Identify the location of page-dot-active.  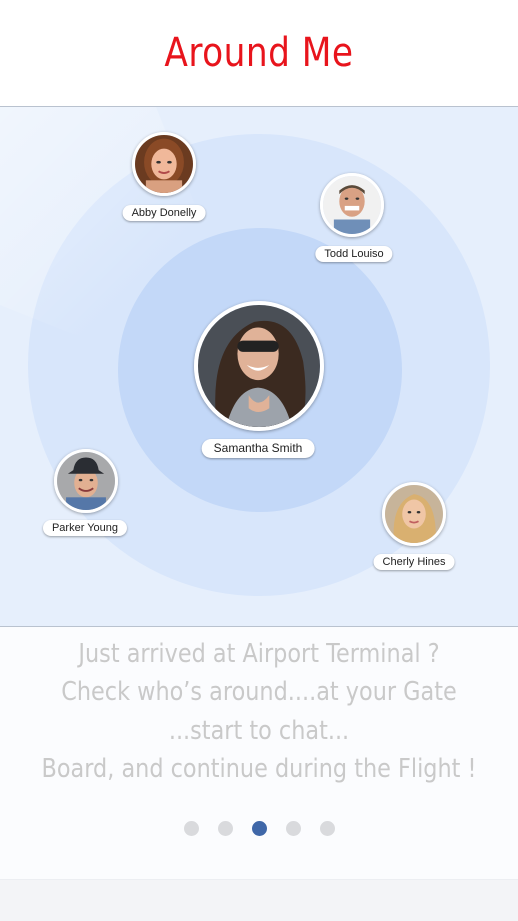
(259, 828).